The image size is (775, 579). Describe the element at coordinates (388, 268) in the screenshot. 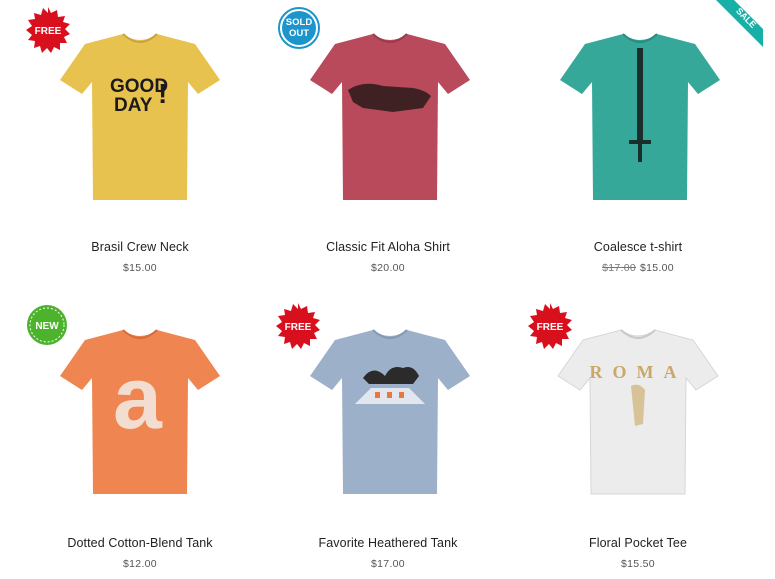

I see `product-price: $20.00` at that location.